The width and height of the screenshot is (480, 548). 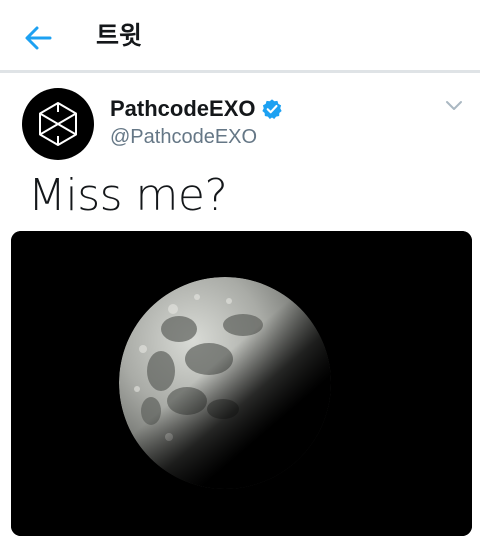 I want to click on back-button, so click(x=38, y=38).